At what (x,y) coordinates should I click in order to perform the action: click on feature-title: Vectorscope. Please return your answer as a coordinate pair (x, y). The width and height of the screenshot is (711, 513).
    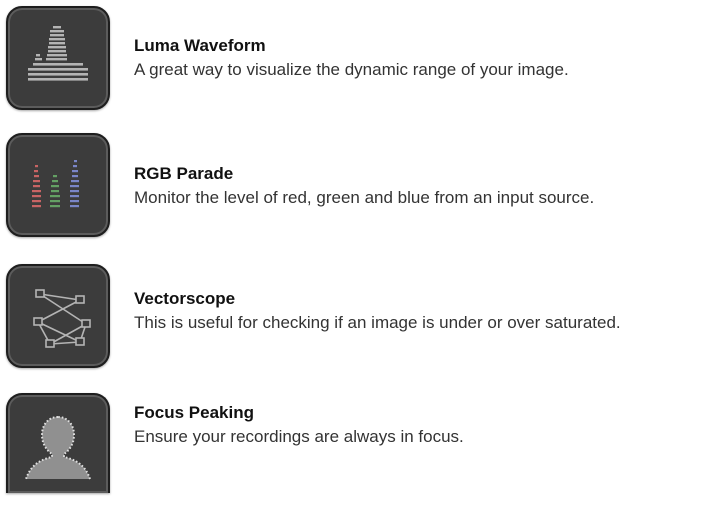
    Looking at the image, I should click on (185, 298).